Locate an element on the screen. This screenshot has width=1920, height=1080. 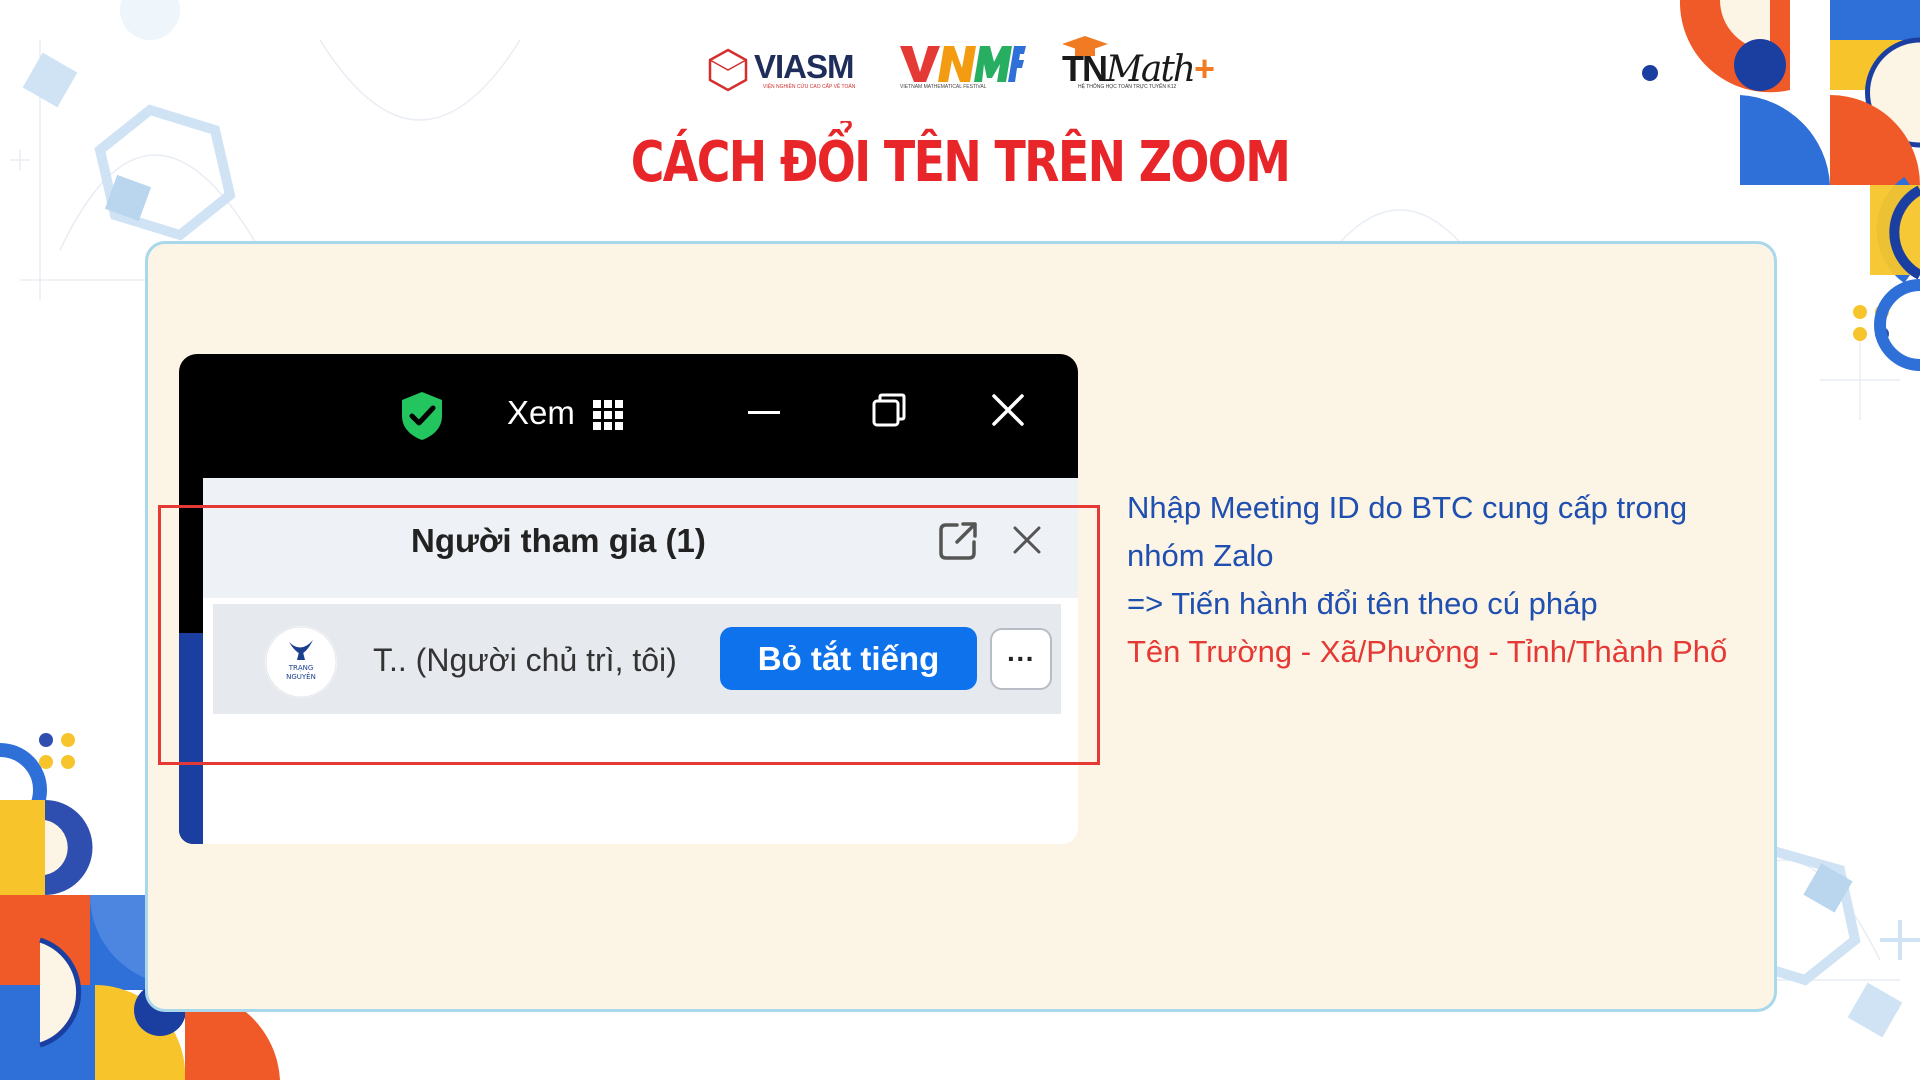
instruction-line-3: => Tiến hành đổi tên theo cú pháp is located at coordinates (1362, 603).